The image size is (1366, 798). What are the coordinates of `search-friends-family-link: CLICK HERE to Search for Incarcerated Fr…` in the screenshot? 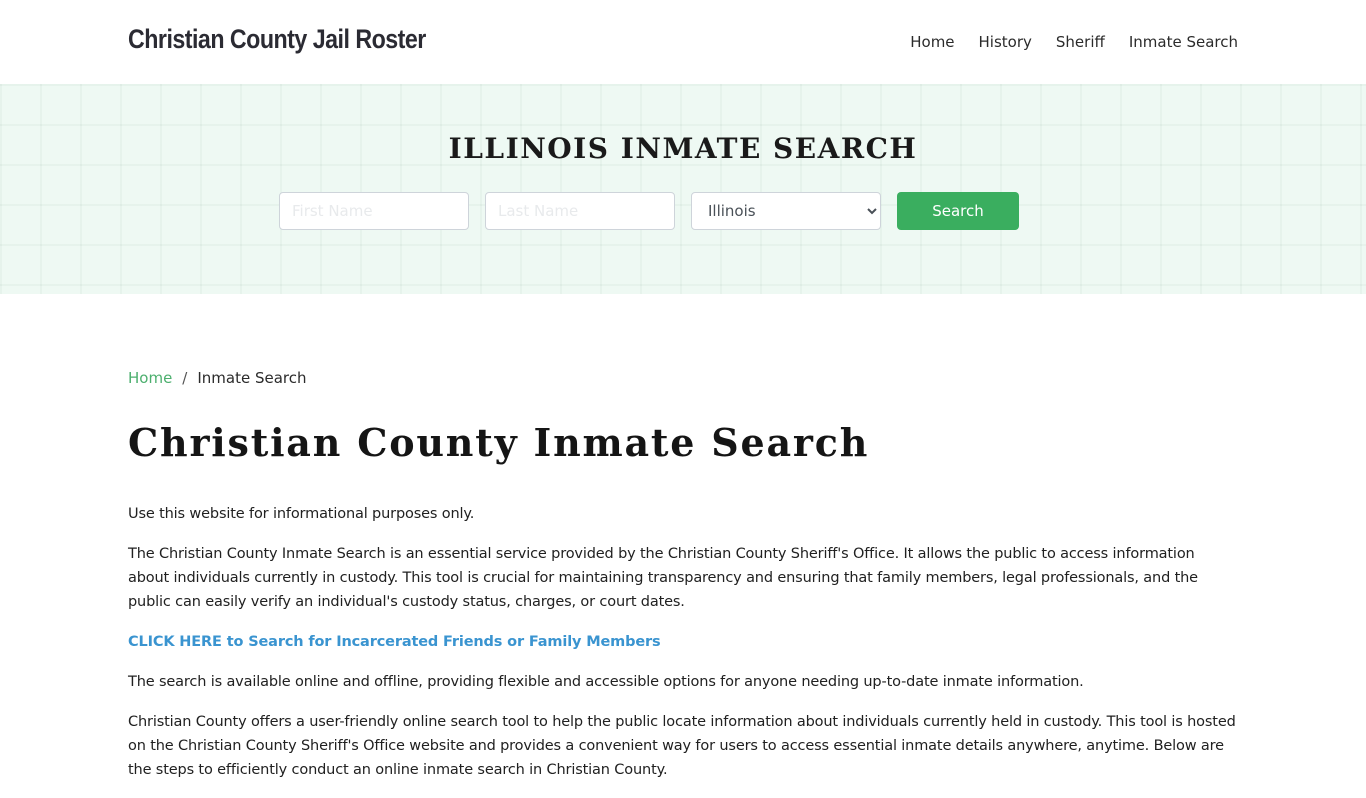 It's located at (394, 642).